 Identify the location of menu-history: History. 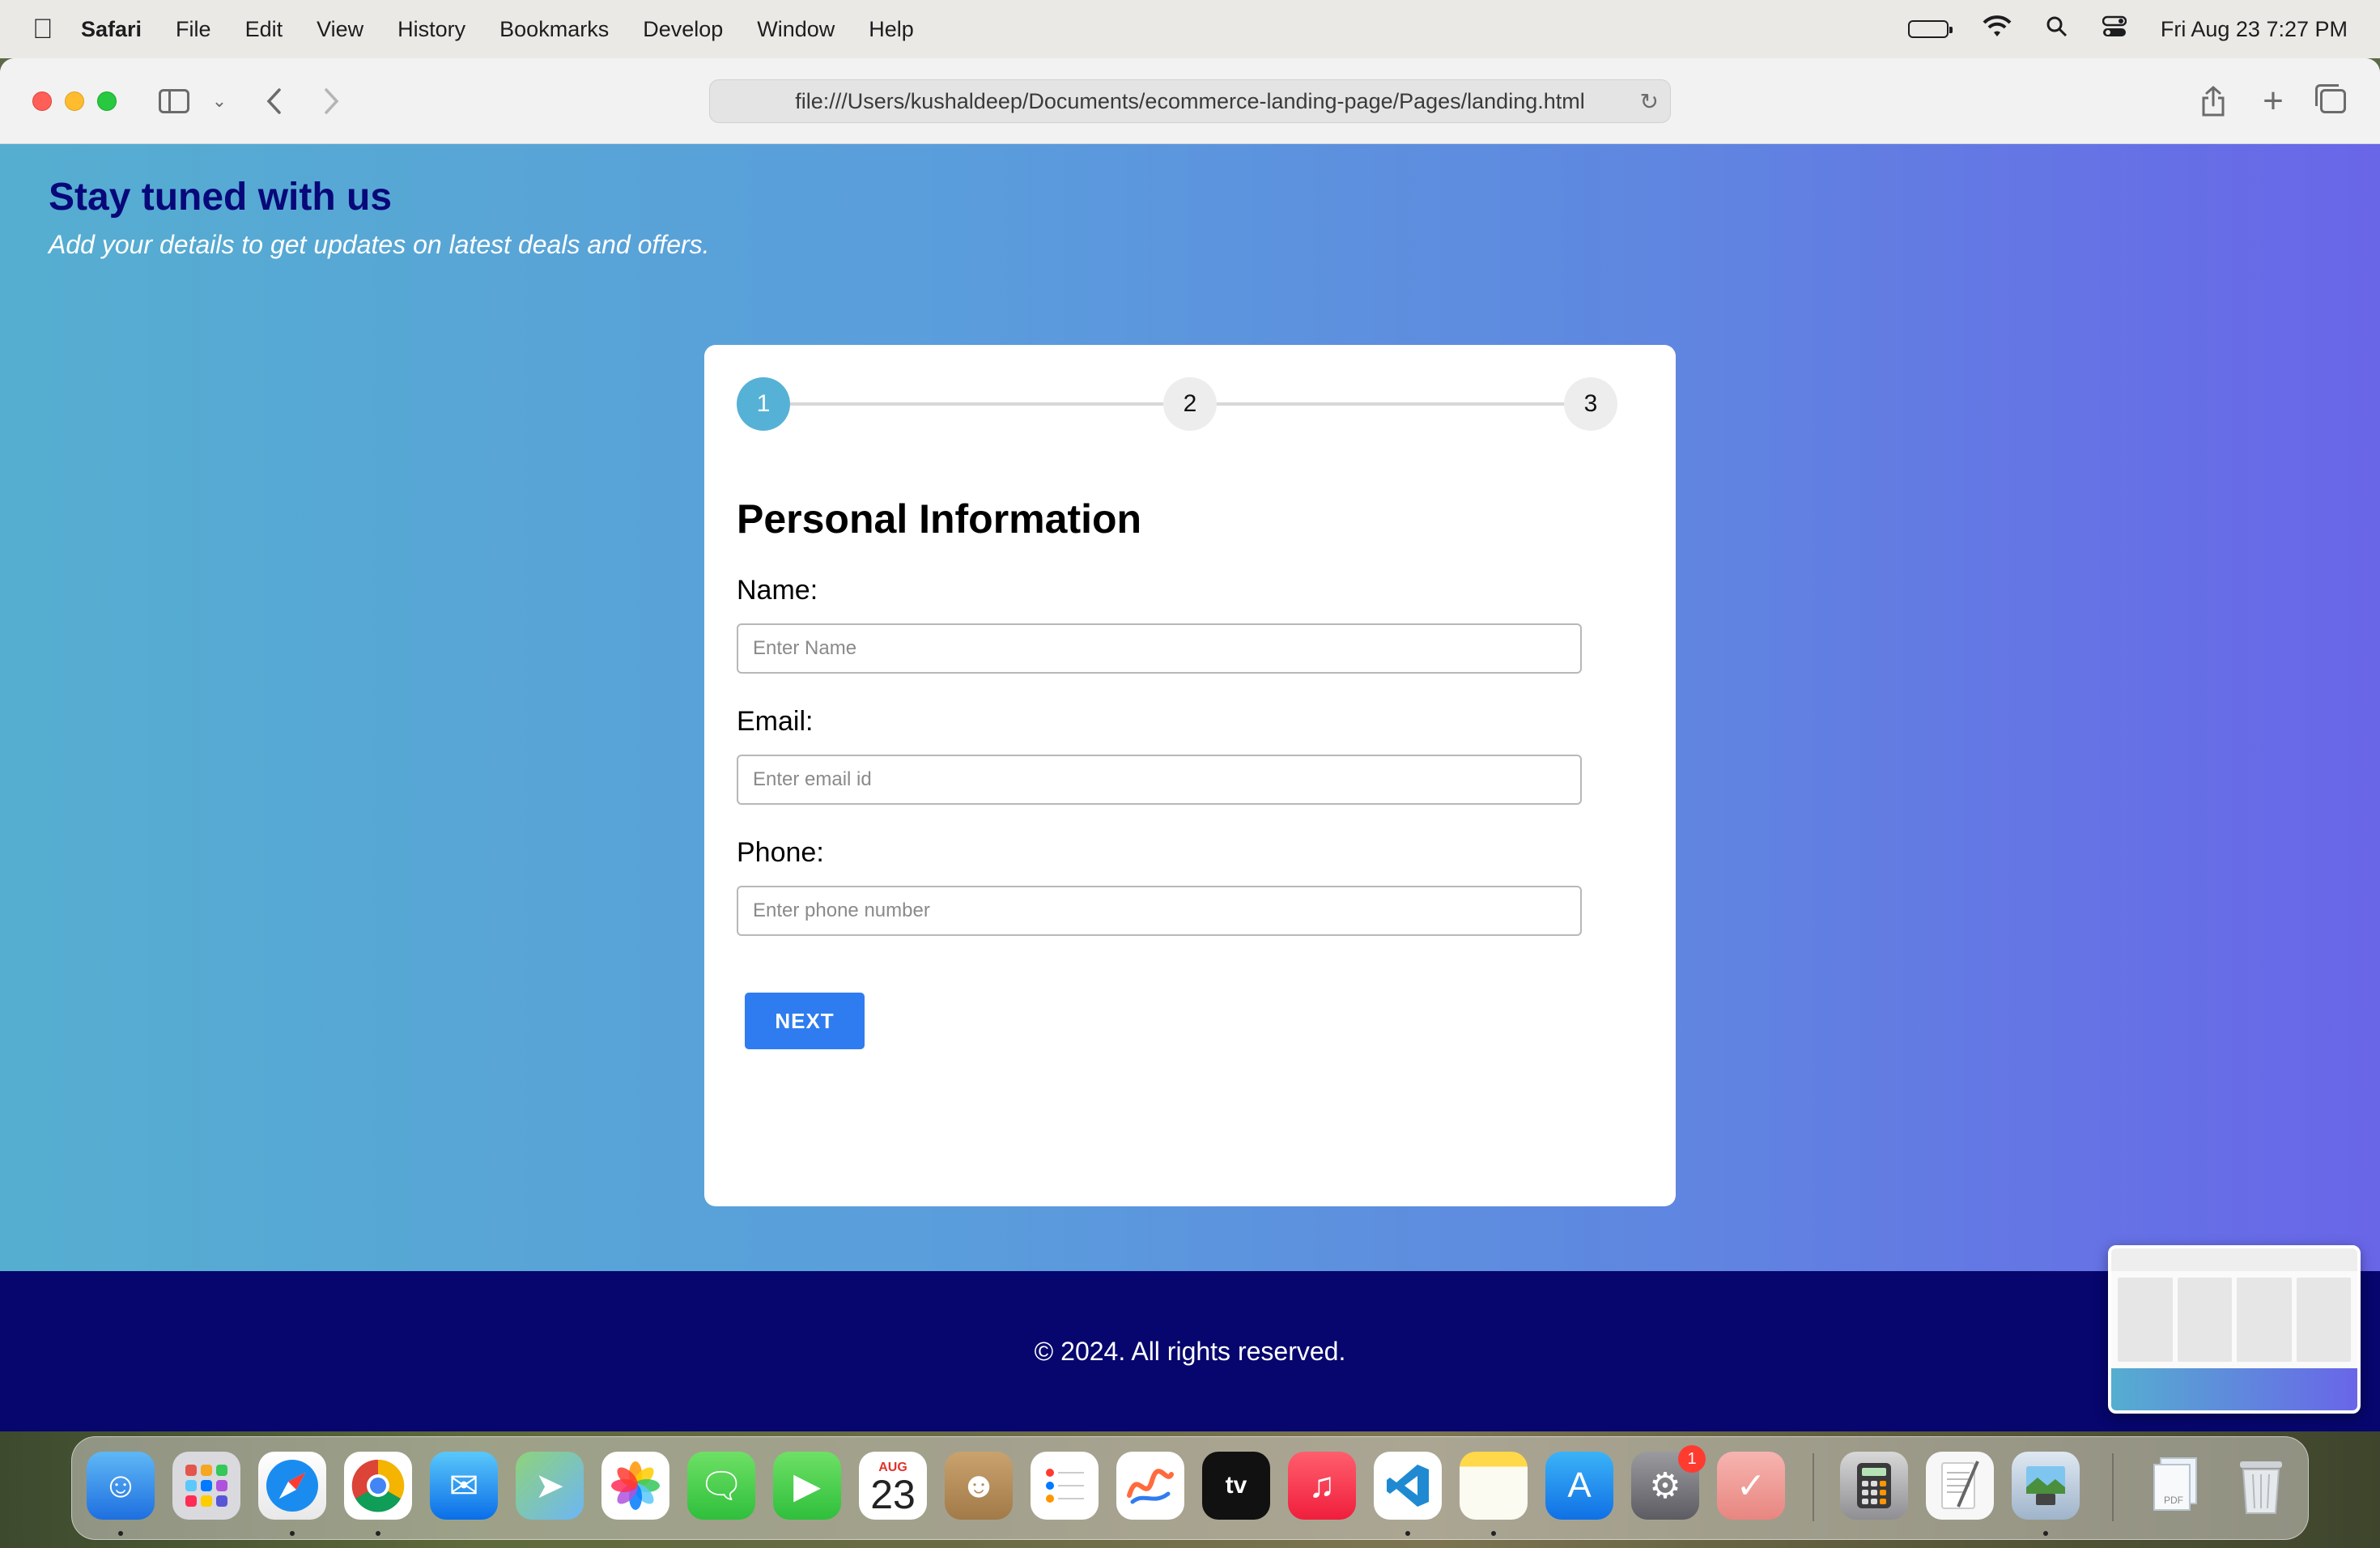
(431, 29).